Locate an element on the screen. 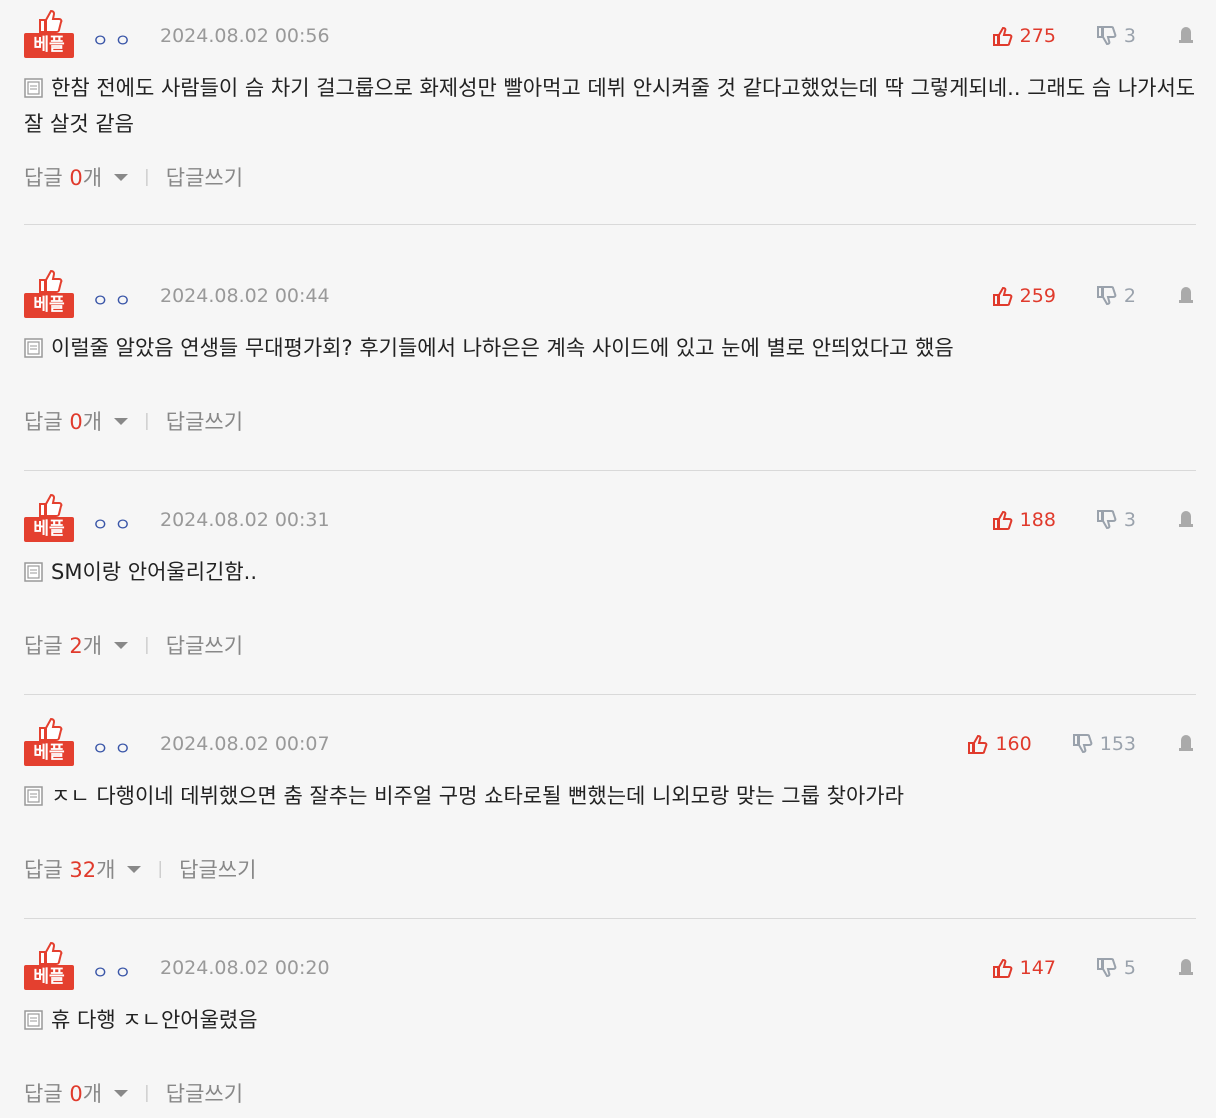 The image size is (1216, 1118). comment-date: 2024.08.02 00:31 is located at coordinates (245, 520).